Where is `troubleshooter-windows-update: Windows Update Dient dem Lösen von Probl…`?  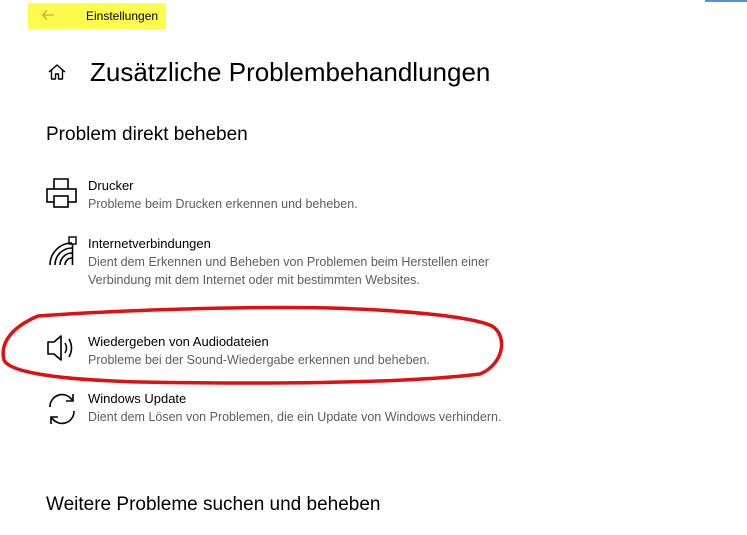 troubleshooter-windows-update: Windows Update Dient dem Lösen von Probl… is located at coordinates (274, 418).